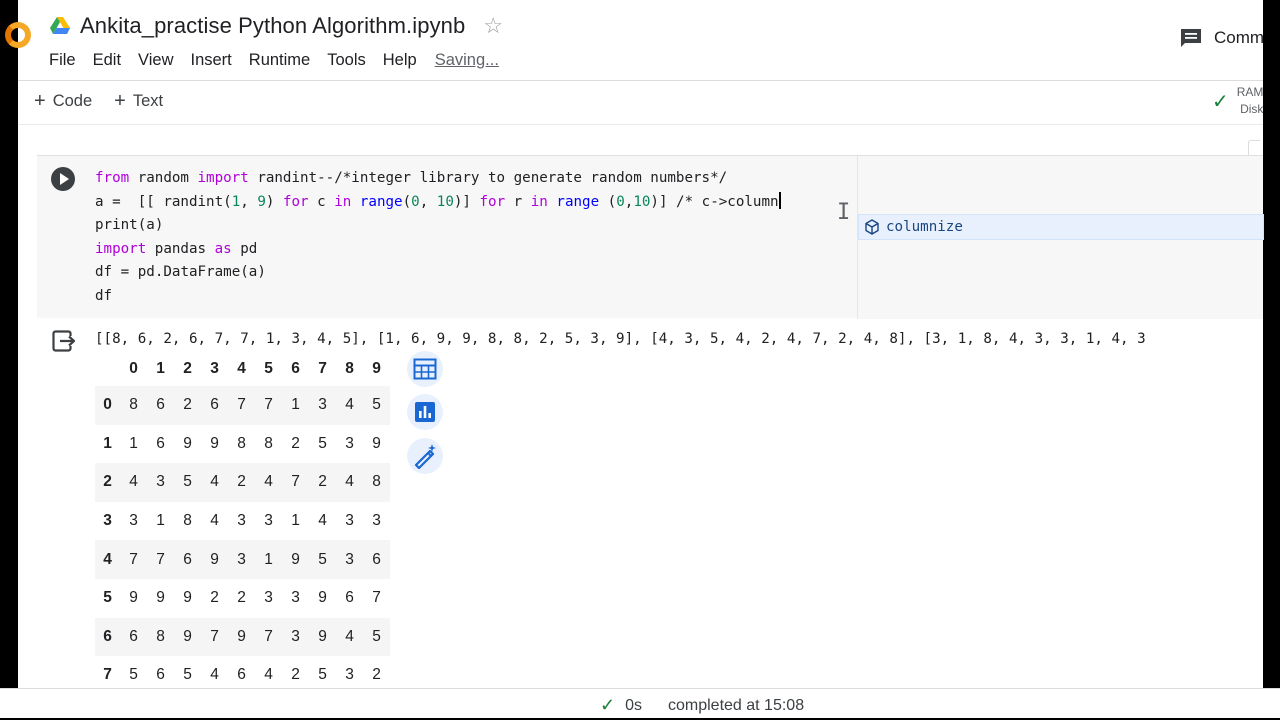 This screenshot has width=1280, height=720. I want to click on code-line: print(a), so click(438, 226).